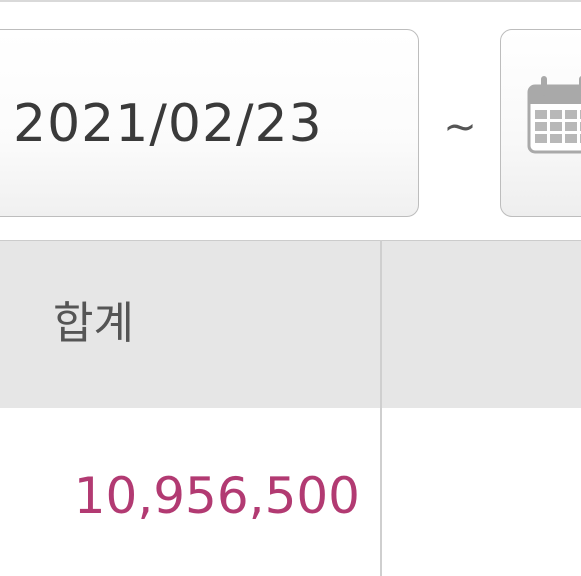 Image resolution: width=581 pixels, height=576 pixels. What do you see at coordinates (554, 115) in the screenshot?
I see `calendar-icon` at bounding box center [554, 115].